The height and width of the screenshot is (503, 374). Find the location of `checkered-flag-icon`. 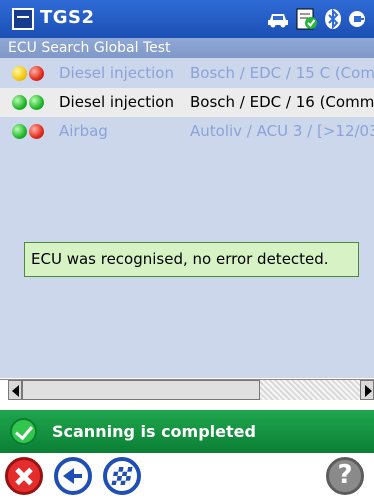

checkered-flag-icon is located at coordinates (122, 476).